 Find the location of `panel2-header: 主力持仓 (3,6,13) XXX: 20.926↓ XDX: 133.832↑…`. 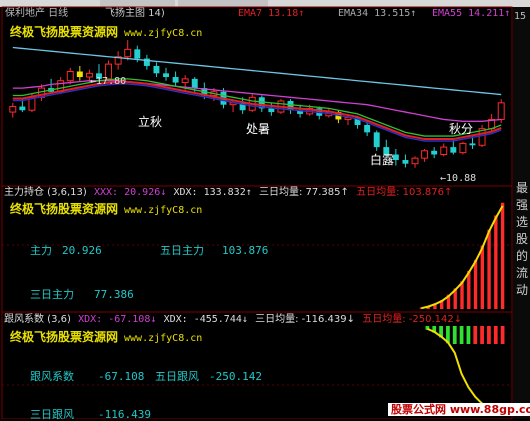

panel2-header: 主力持仓 (3,6,13) XXX: 20.926↓ XDX: 133.832↑… is located at coordinates (228, 193).